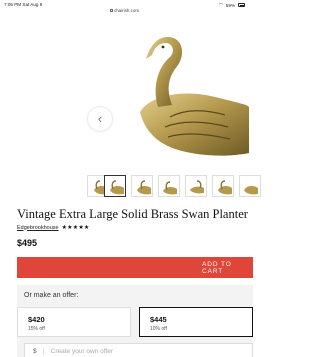  Describe the element at coordinates (23, 4) in the screenshot. I see `status-time: 7:05 PM Sat Aug 6` at that location.